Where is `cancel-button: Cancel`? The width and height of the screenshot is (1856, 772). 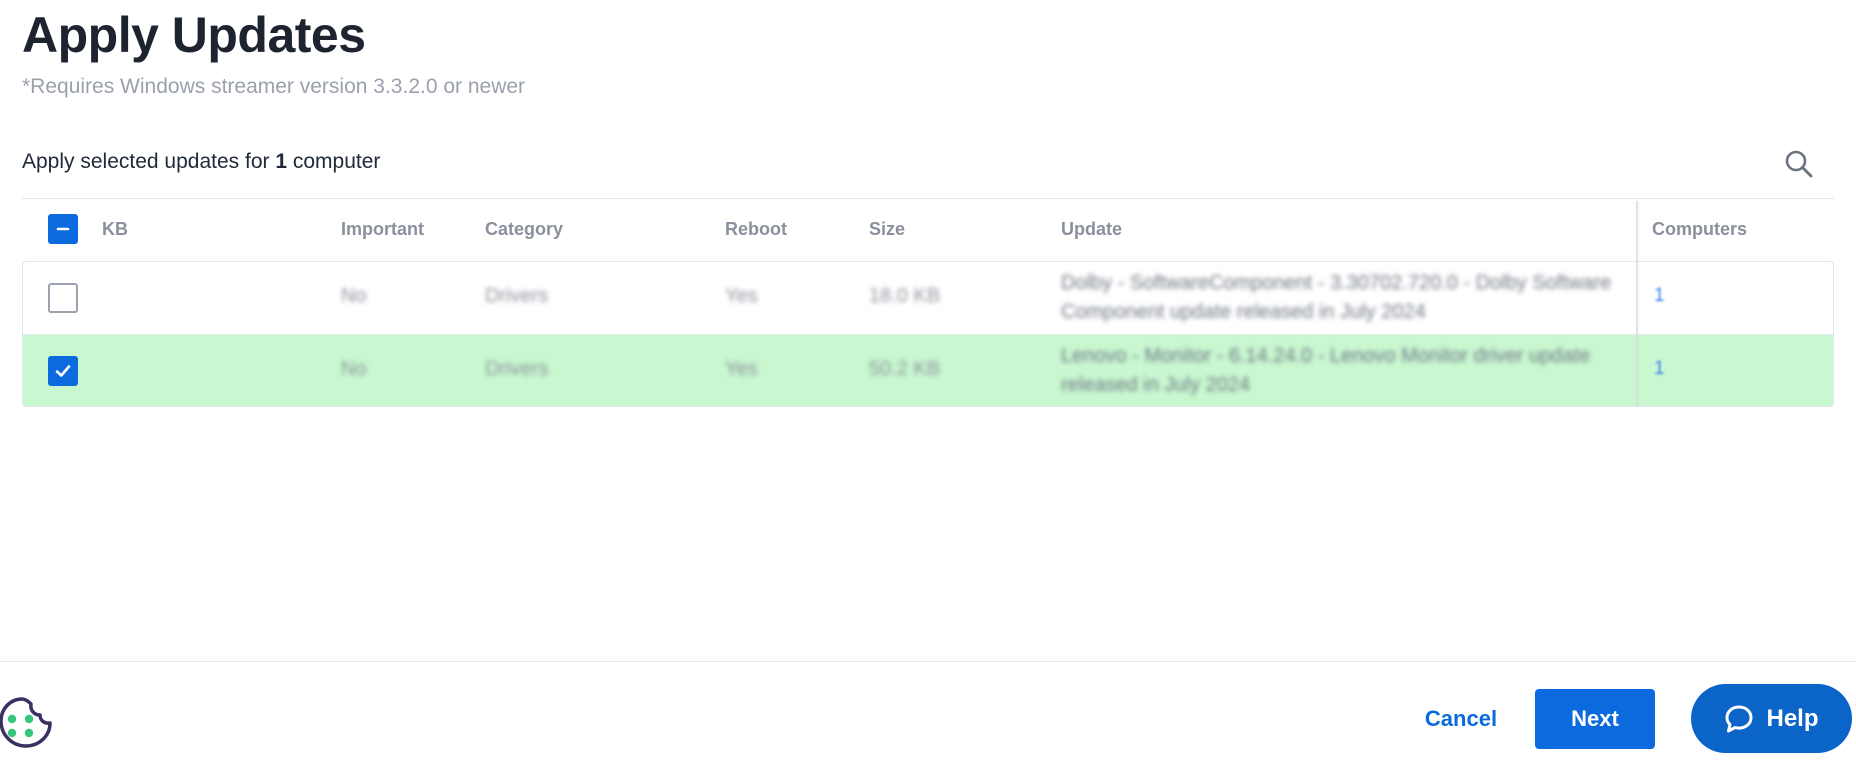 cancel-button: Cancel is located at coordinates (1461, 719).